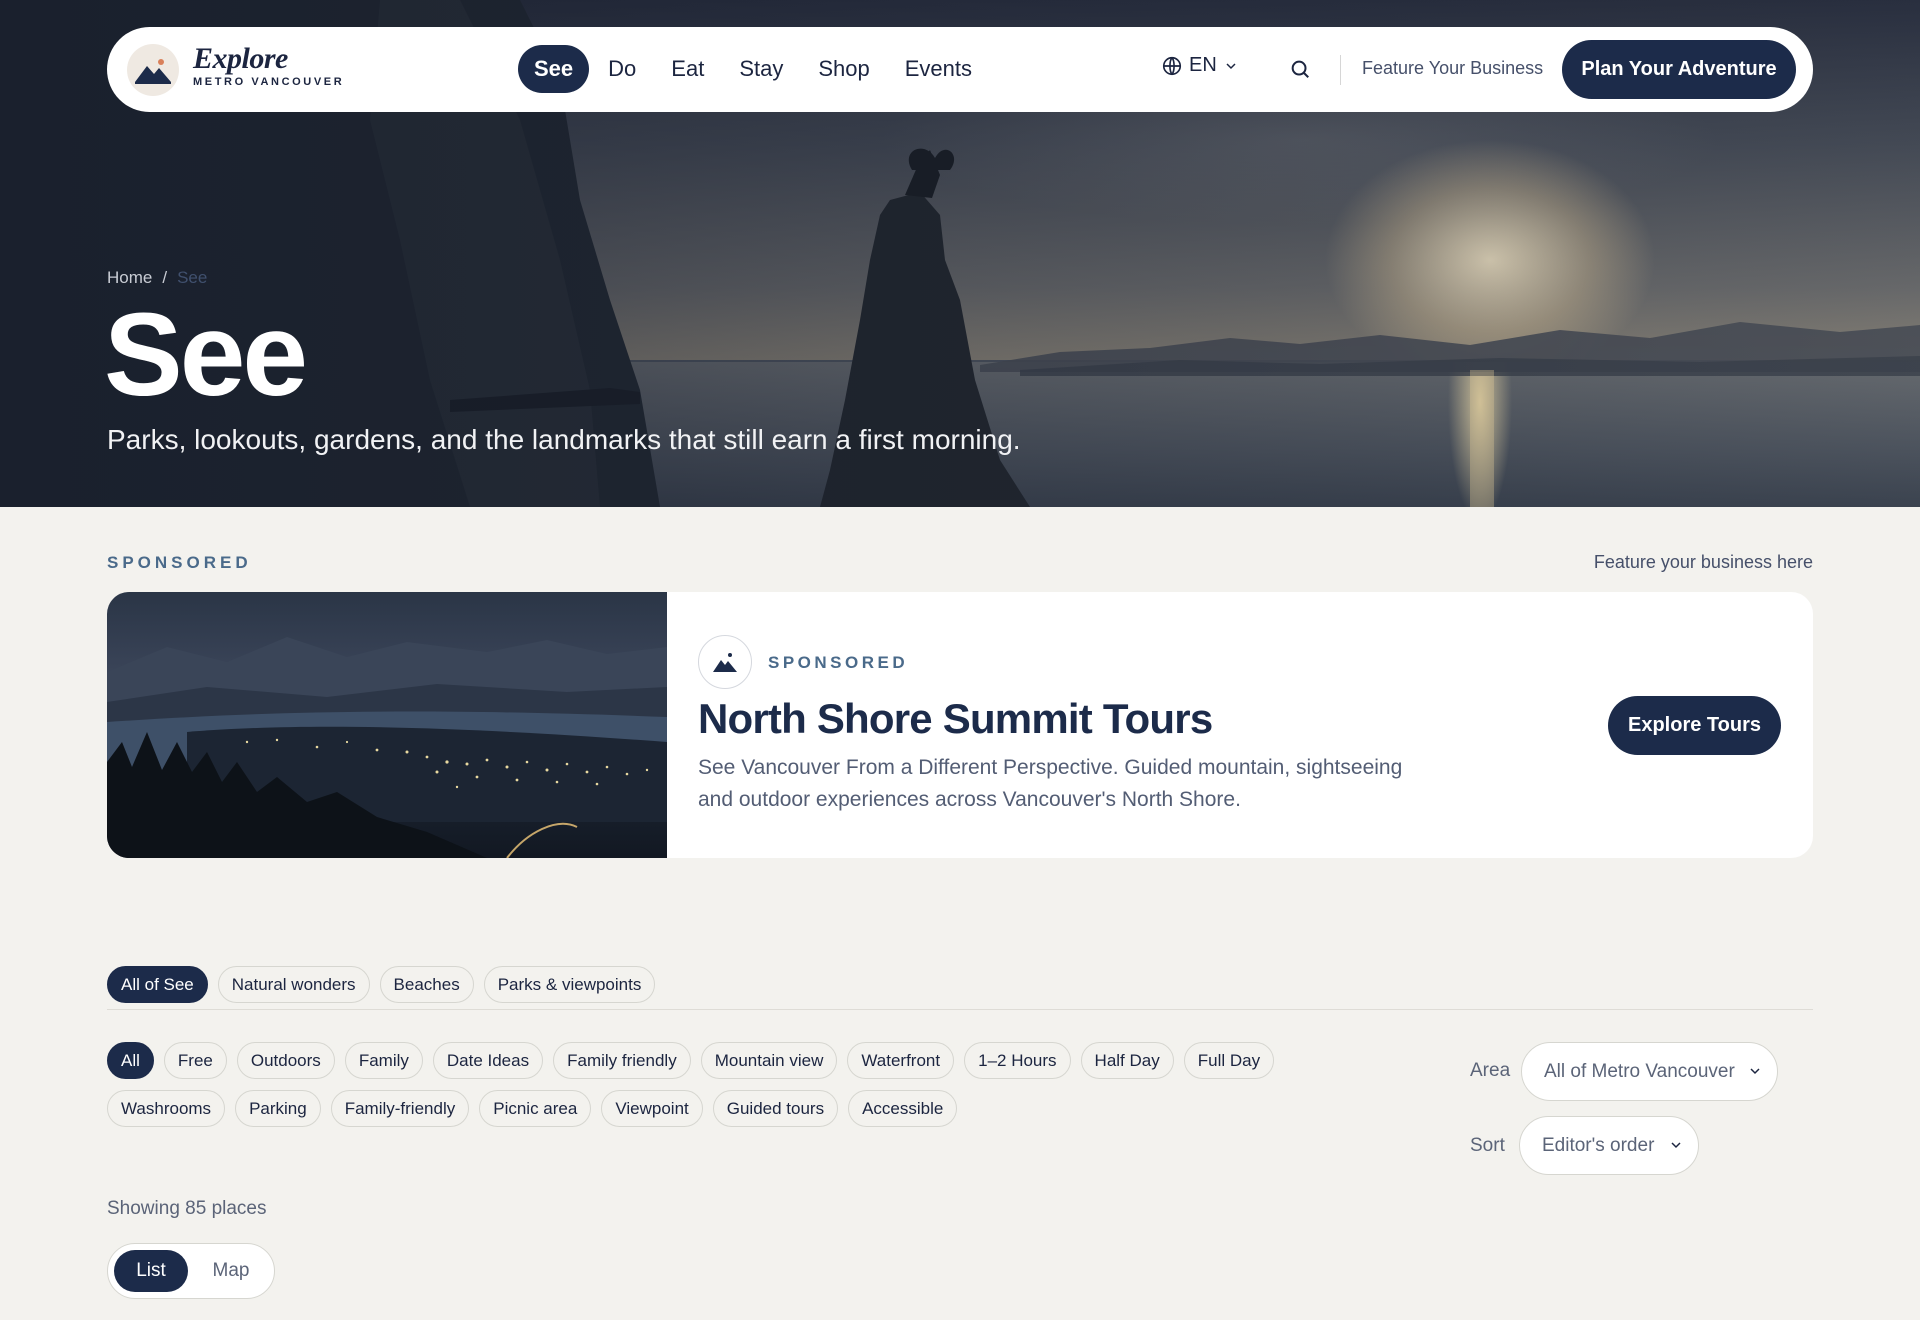  I want to click on tag-chip-family-friendly: Family friendly, so click(622, 1060).